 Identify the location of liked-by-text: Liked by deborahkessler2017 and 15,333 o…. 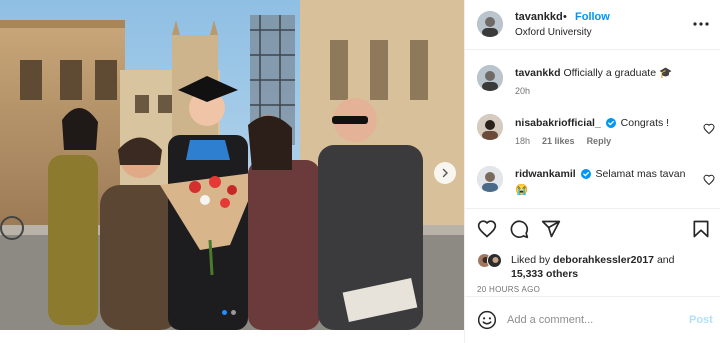
(592, 267).